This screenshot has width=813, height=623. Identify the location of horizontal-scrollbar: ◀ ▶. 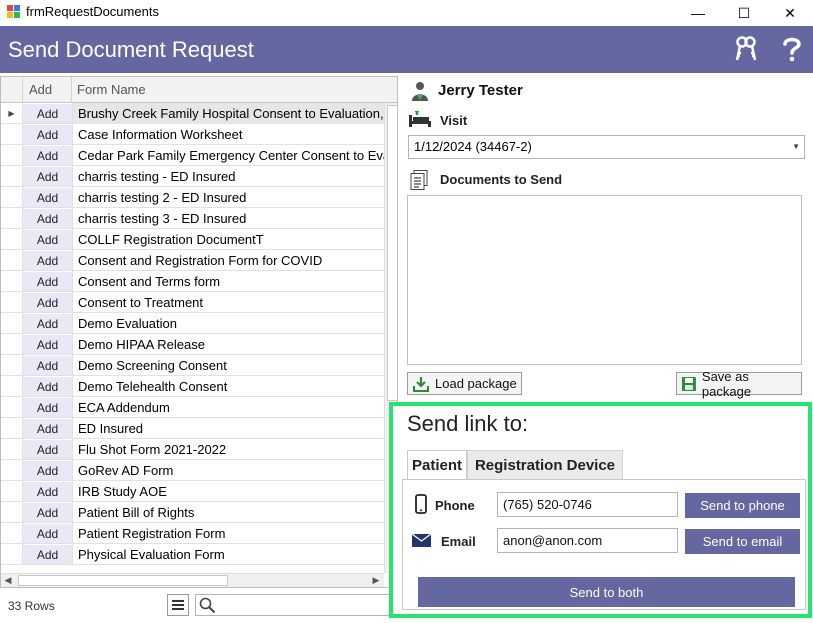
(192, 580).